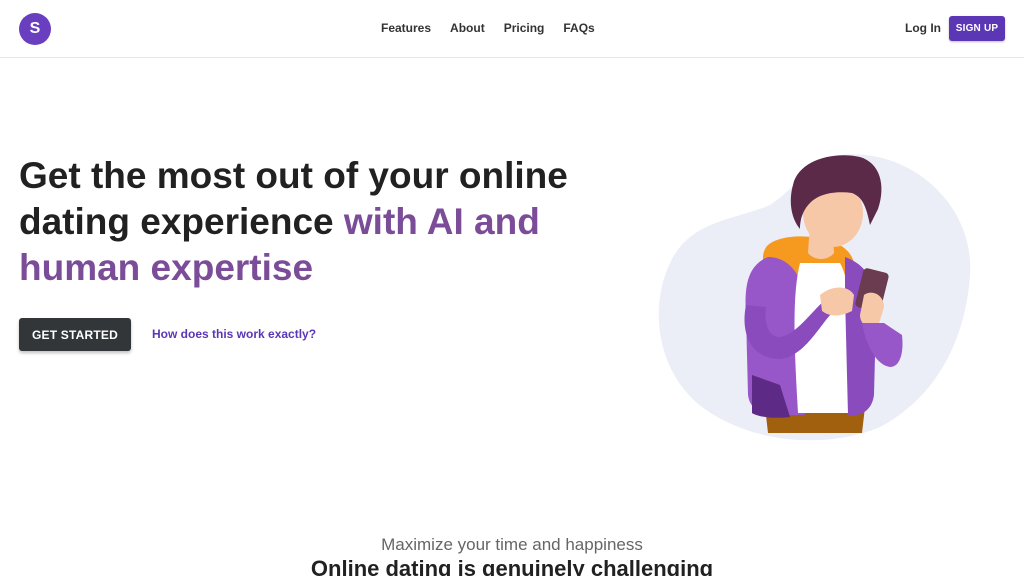  Describe the element at coordinates (923, 28) in the screenshot. I see `login-link: Log In` at that location.